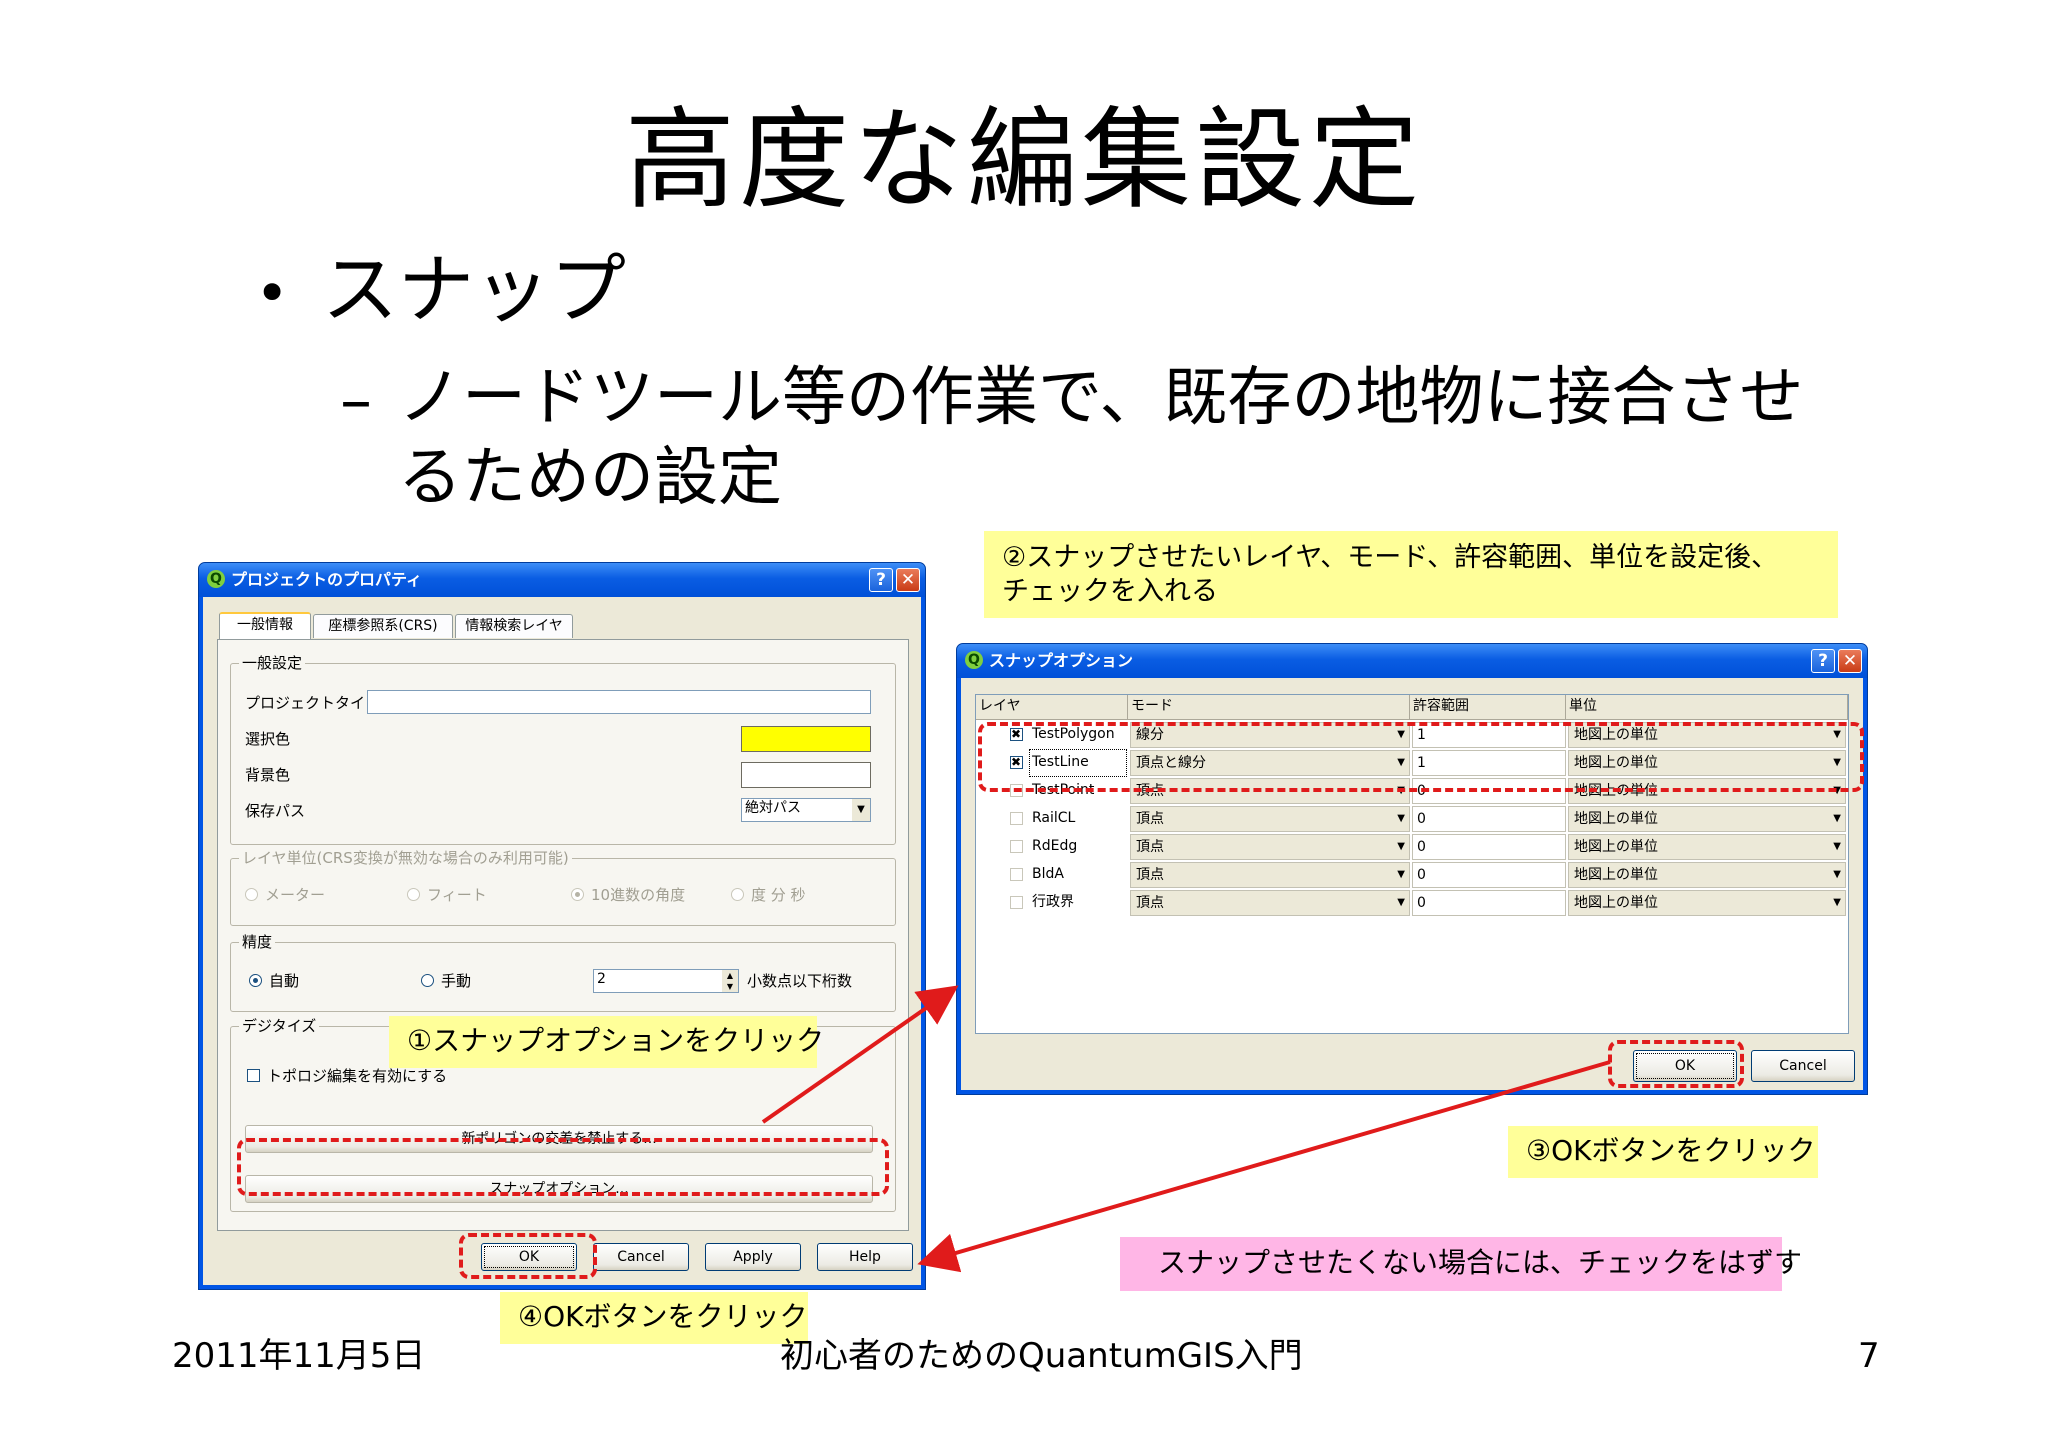 The height and width of the screenshot is (1448, 2048). I want to click on footer-date: 2011年11月5日, so click(299, 1356).